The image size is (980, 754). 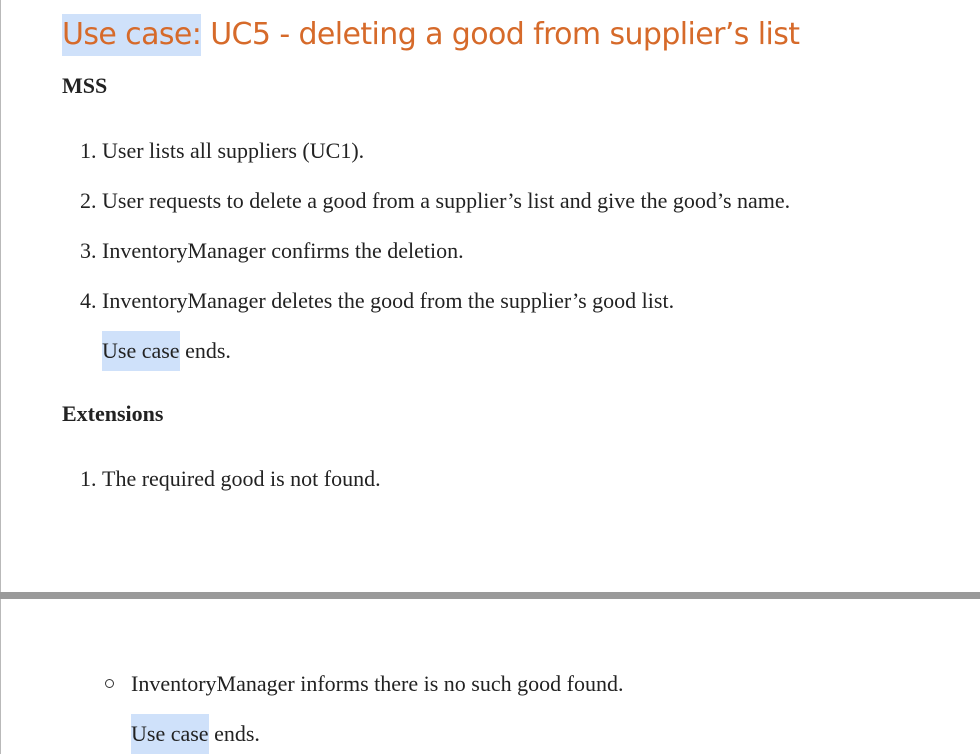 What do you see at coordinates (132, 35) in the screenshot?
I see `title-highlight: Use case:` at bounding box center [132, 35].